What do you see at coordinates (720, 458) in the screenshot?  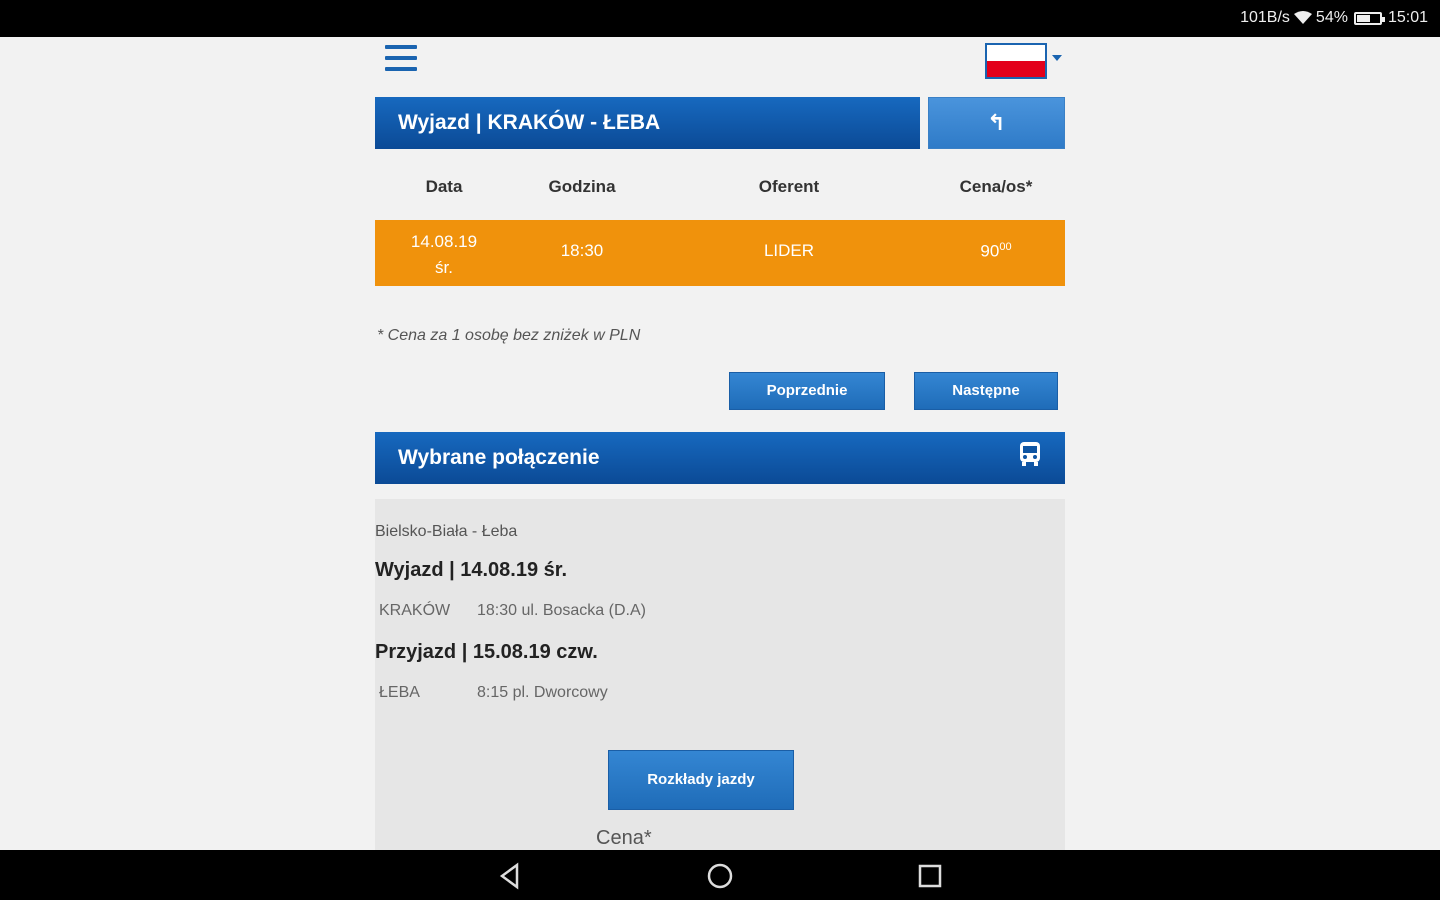 I see `selected-connection-header: Wybrane połączenie` at bounding box center [720, 458].